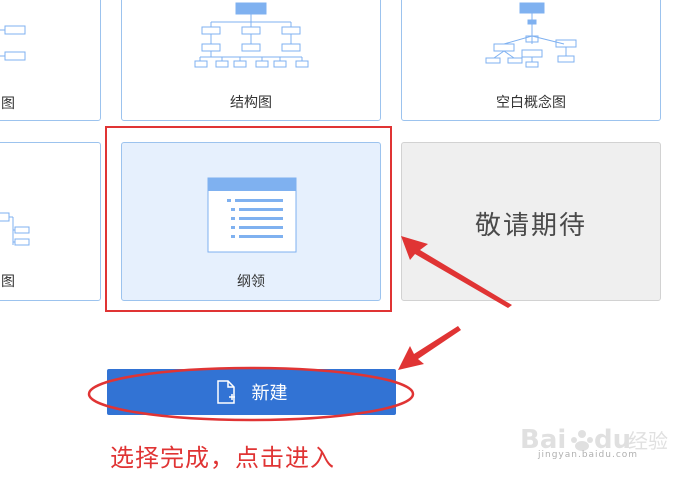 The height and width of the screenshot is (499, 679). What do you see at coordinates (594, 440) in the screenshot?
I see `baidu-jingyan-watermark-logo: Bai du 经验` at bounding box center [594, 440].